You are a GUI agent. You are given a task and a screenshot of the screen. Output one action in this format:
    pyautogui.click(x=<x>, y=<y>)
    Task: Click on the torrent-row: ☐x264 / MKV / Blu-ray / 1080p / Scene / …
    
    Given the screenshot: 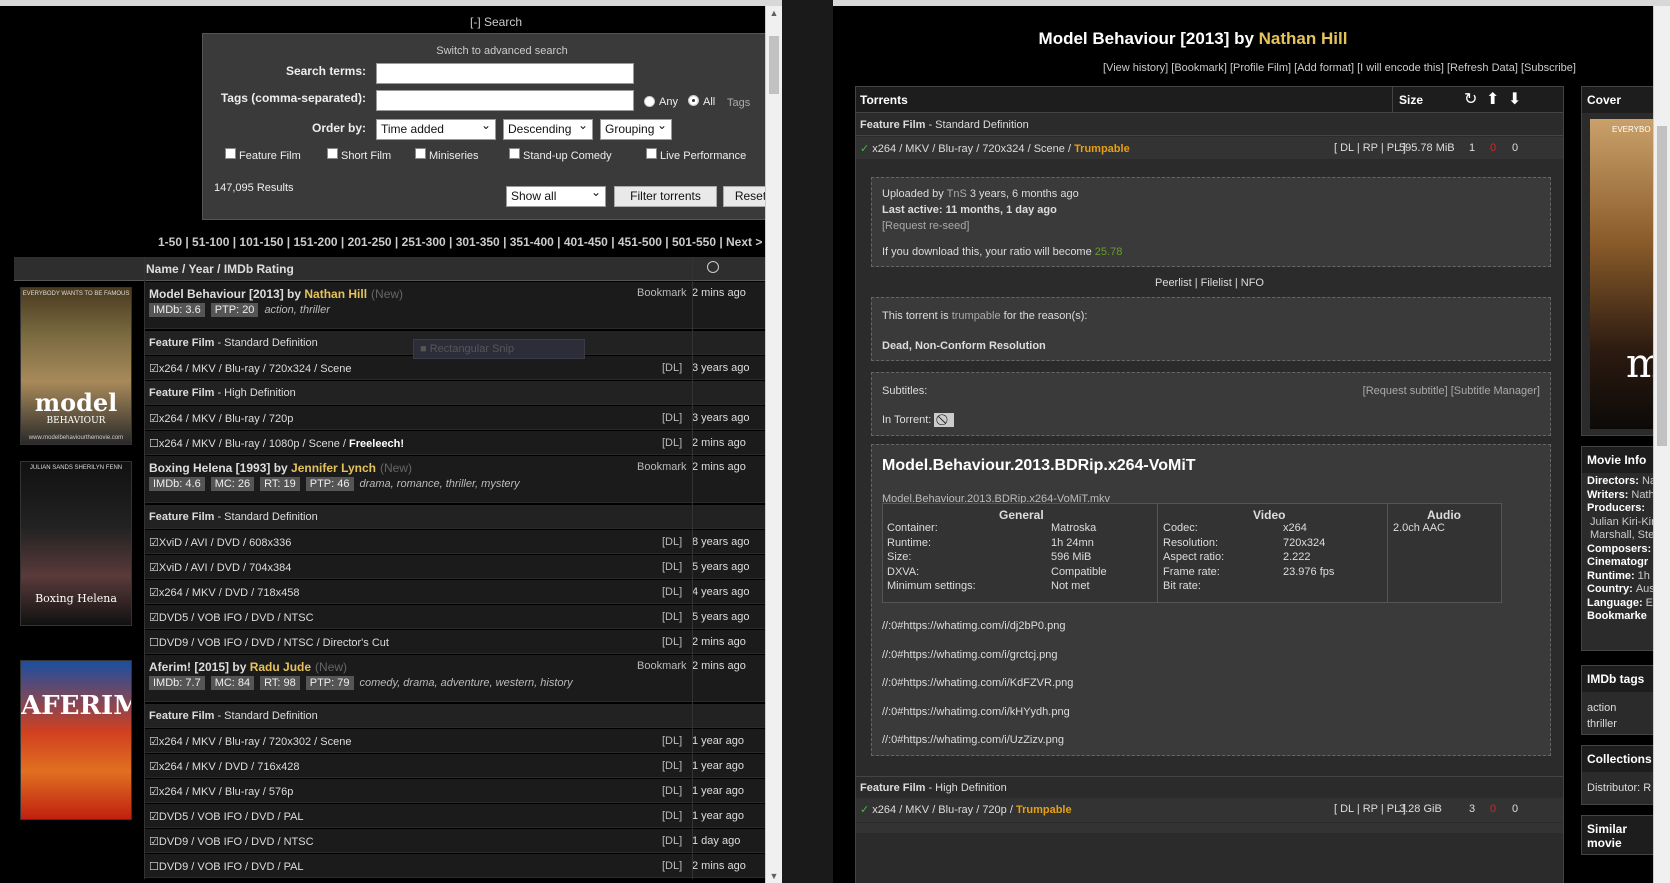 What is the action you would take?
    pyautogui.click(x=463, y=443)
    